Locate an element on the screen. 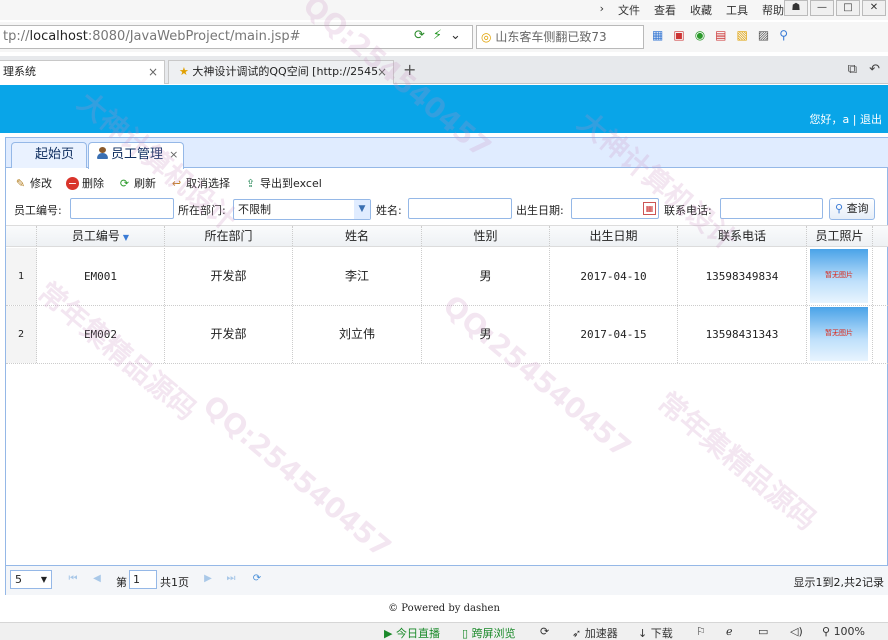  birth-date-input: ▦ is located at coordinates (615, 208).